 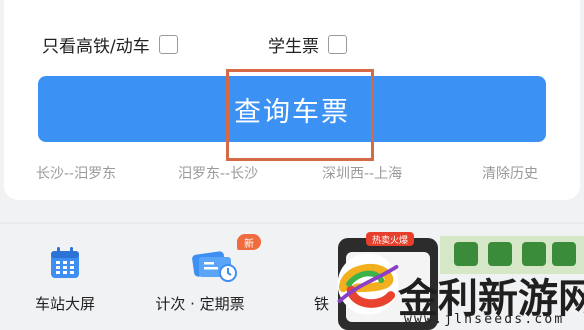 What do you see at coordinates (76, 173) in the screenshot?
I see `history-item: 长沙--汨罗东` at bounding box center [76, 173].